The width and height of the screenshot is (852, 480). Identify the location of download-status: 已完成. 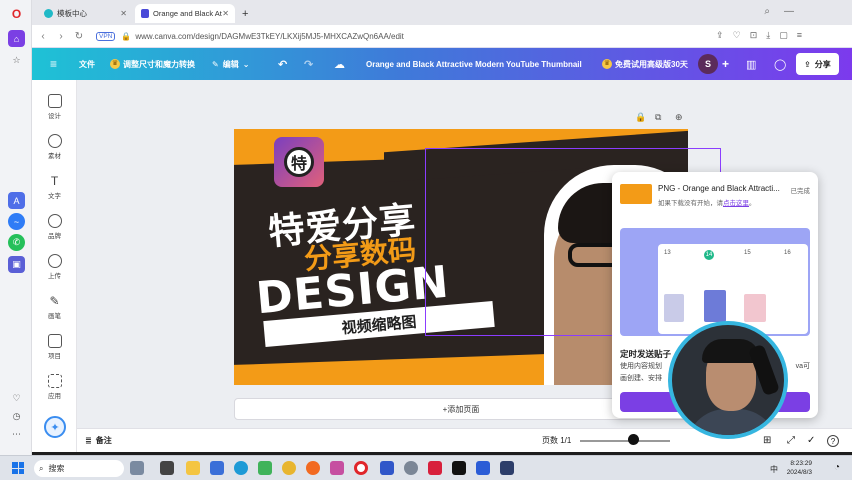
(800, 191).